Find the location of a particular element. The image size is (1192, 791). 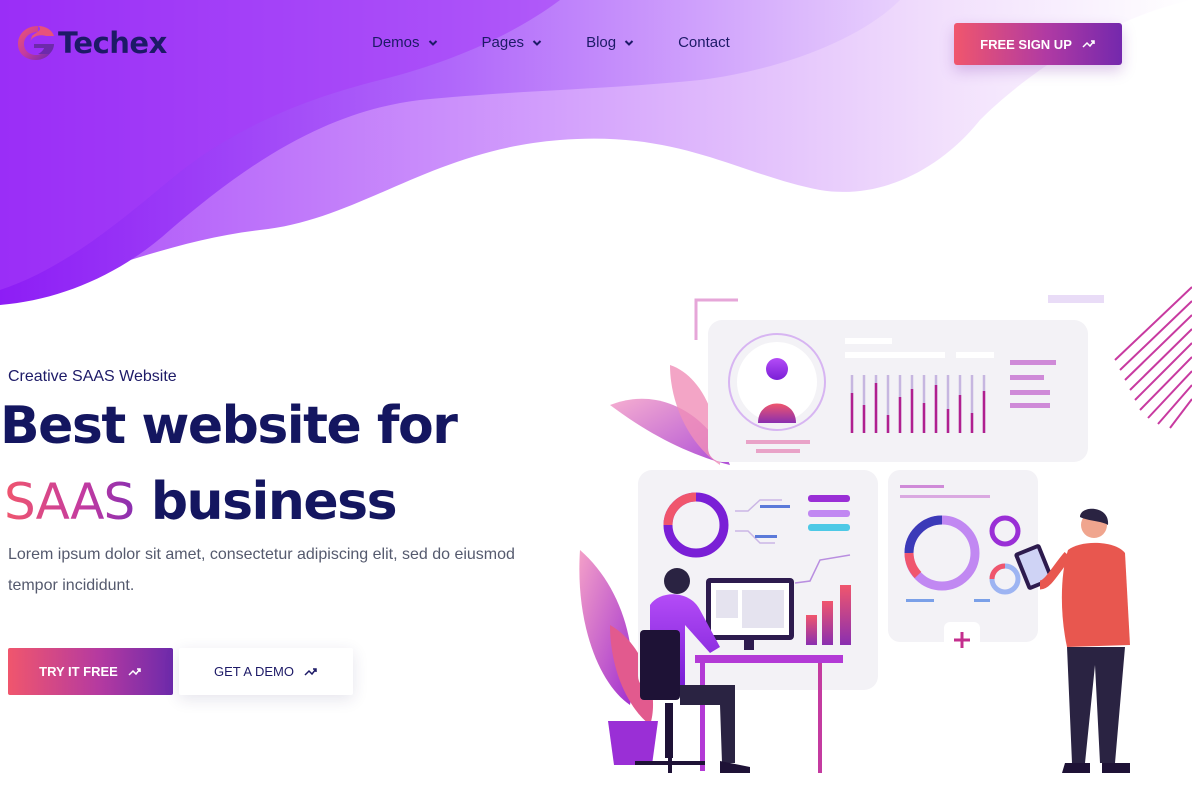

brand-logo: Techex is located at coordinates (91, 43).